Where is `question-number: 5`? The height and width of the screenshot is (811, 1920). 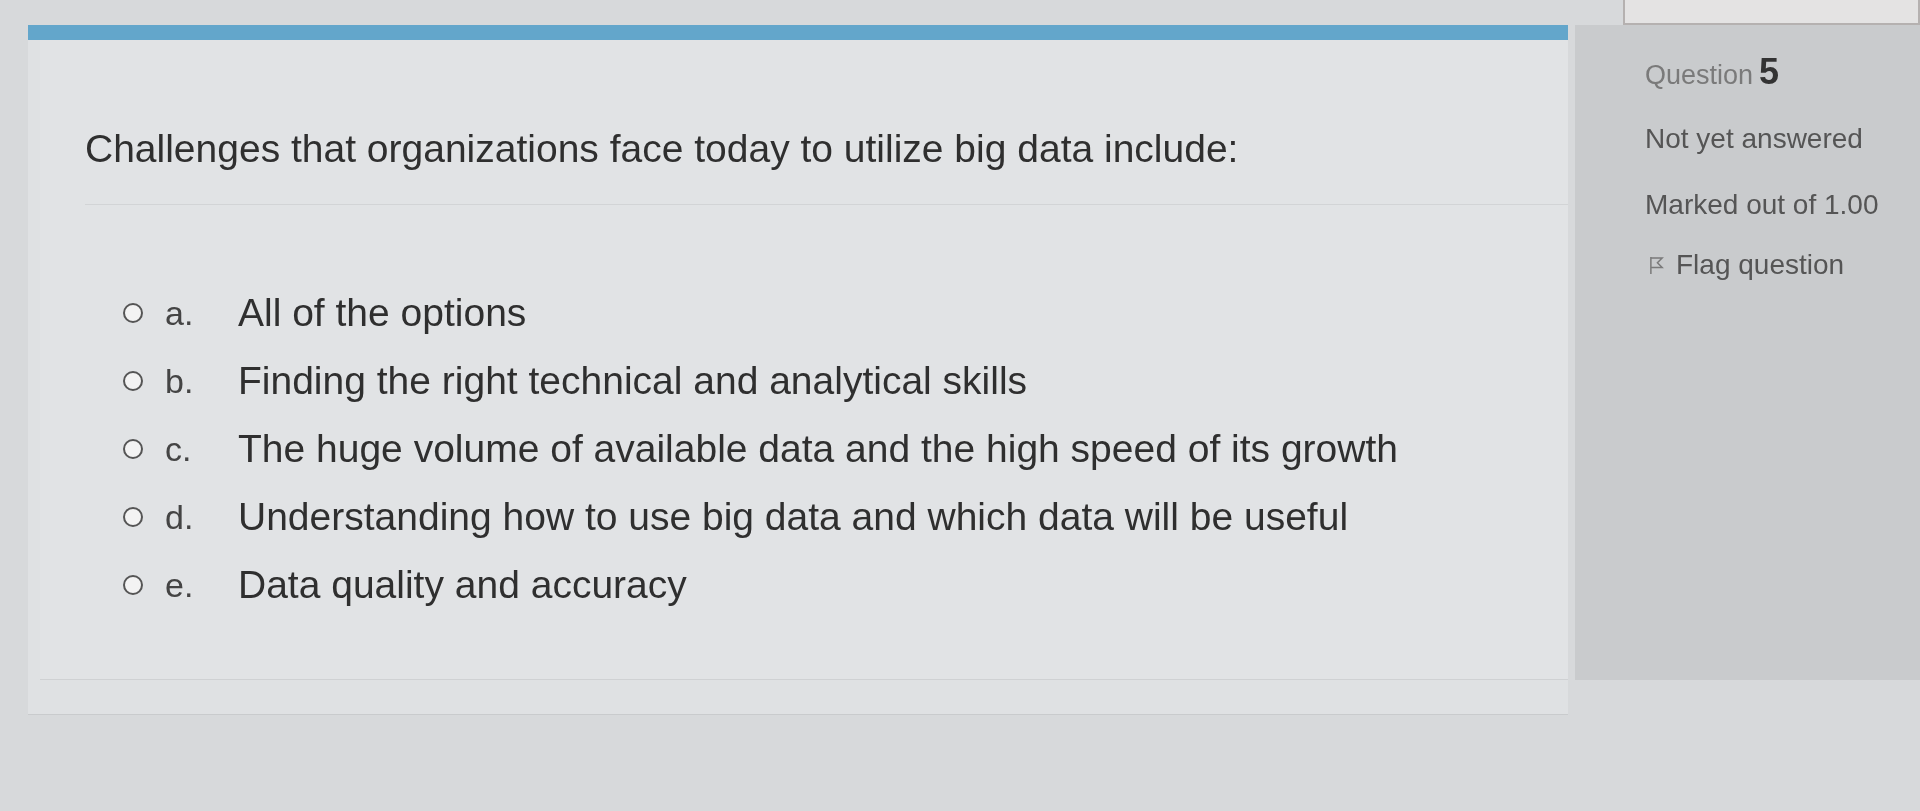
question-number: 5 is located at coordinates (1769, 72).